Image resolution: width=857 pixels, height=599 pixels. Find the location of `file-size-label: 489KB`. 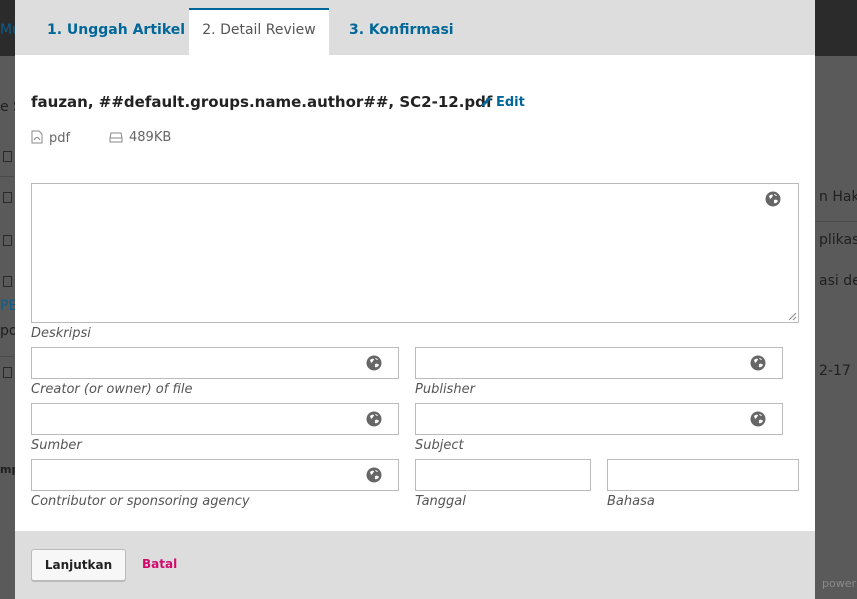

file-size-label: 489KB is located at coordinates (150, 137).